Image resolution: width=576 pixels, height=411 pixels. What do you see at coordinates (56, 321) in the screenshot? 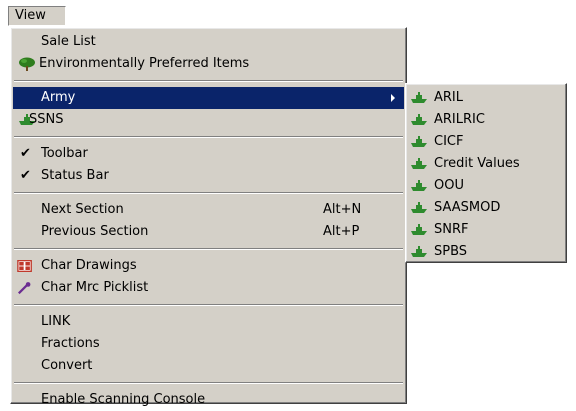
I see `menu-item-label: LINK` at bounding box center [56, 321].